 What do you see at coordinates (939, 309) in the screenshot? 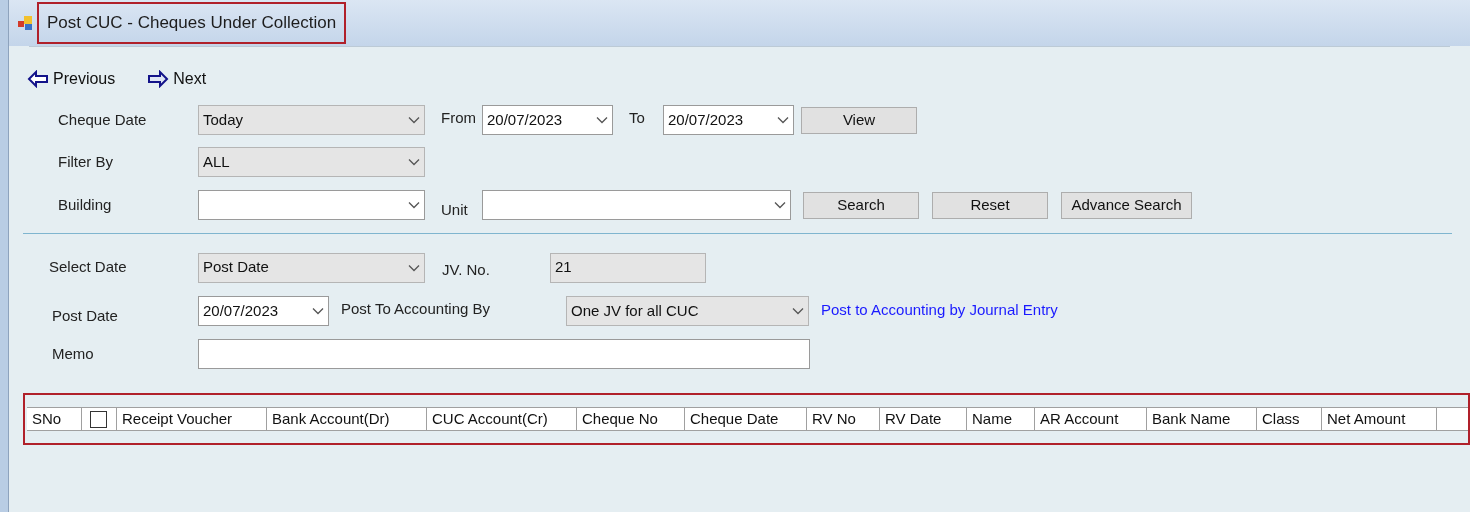
I see `journal-entry-link: Post to Accounting by Journal Entry` at bounding box center [939, 309].